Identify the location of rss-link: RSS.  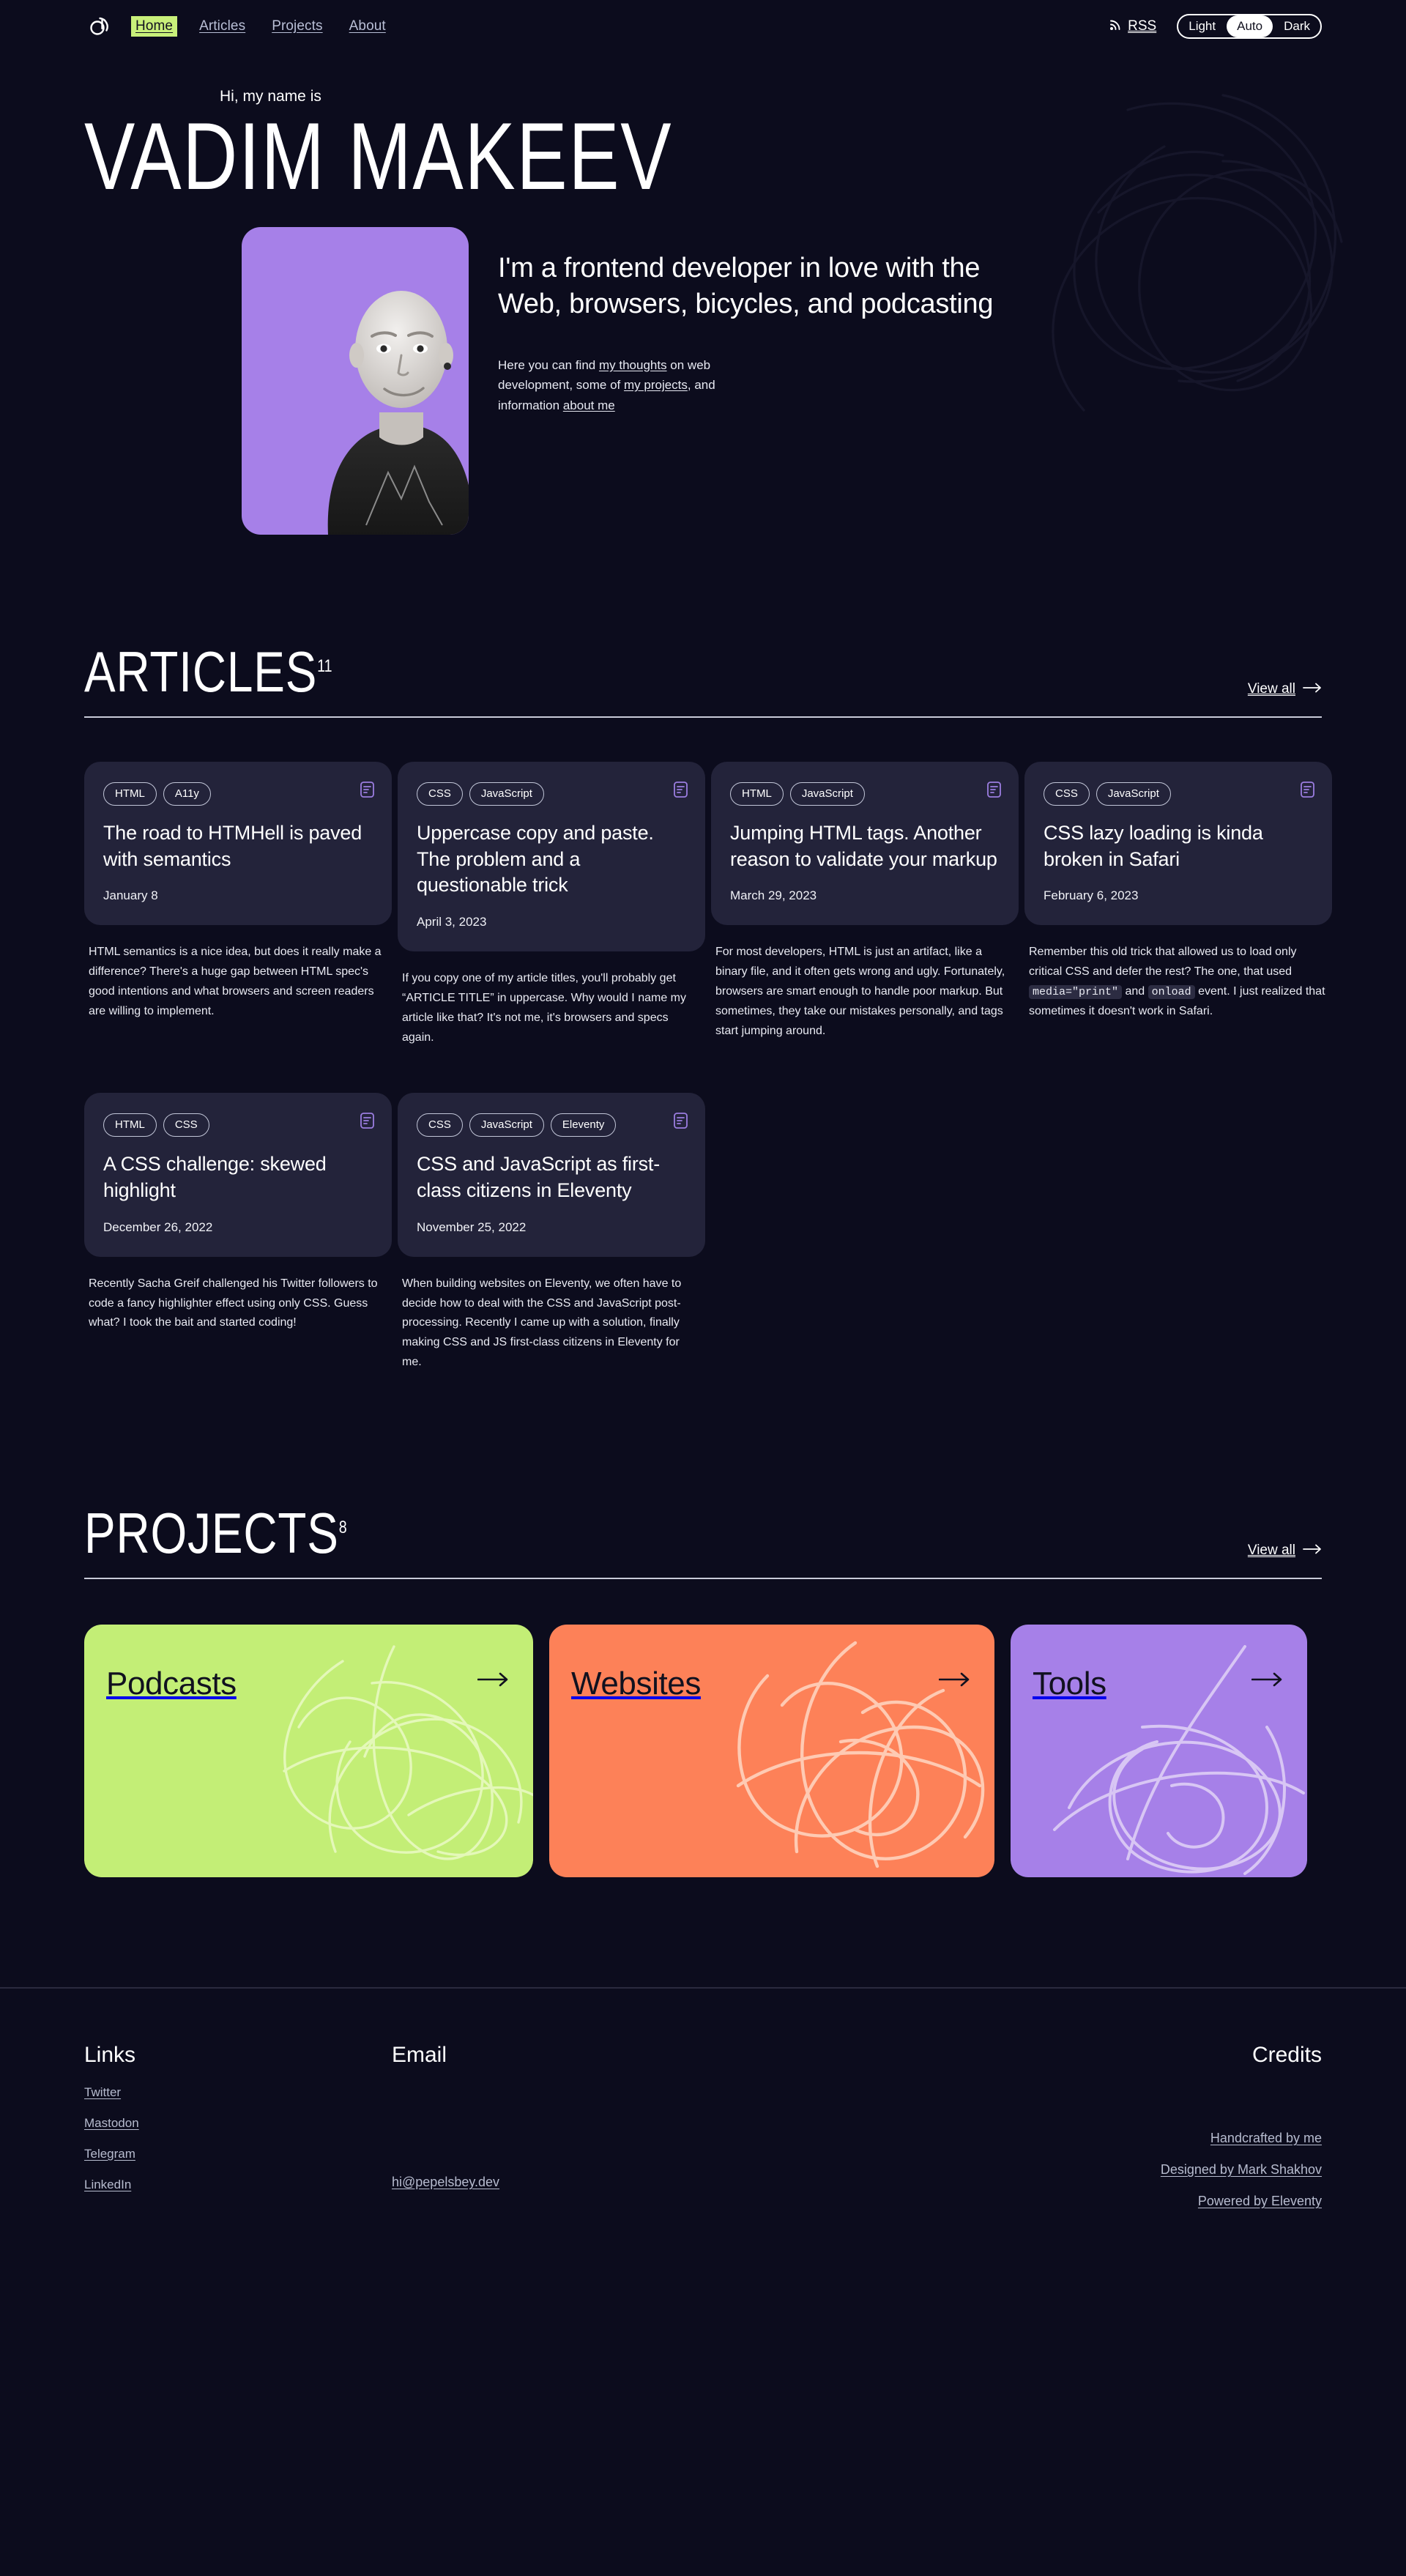
(1132, 26).